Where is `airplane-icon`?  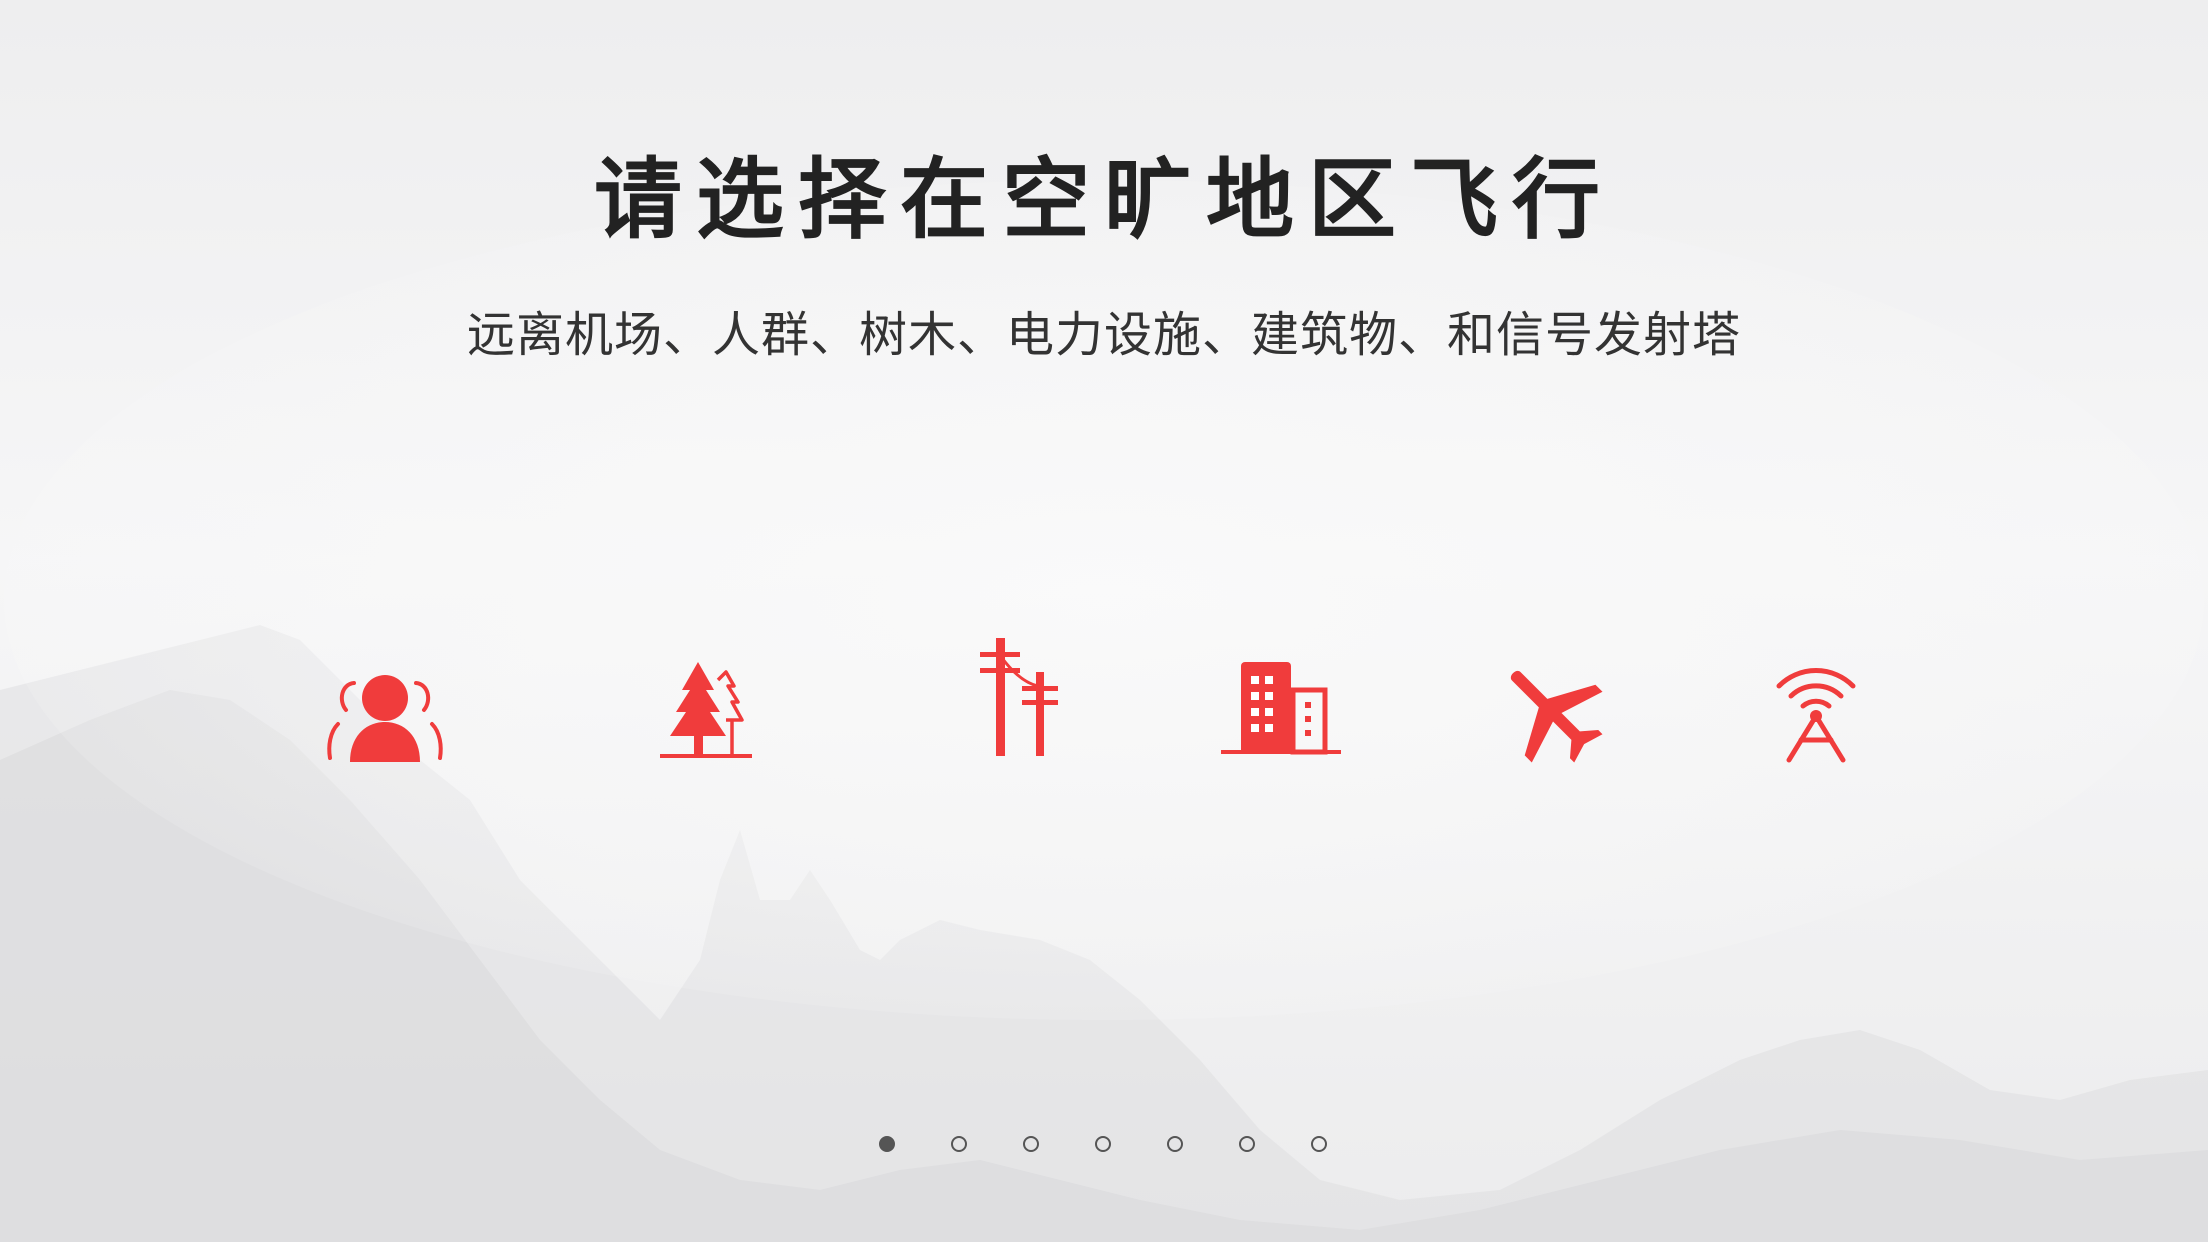 airplane-icon is located at coordinates (1553, 713).